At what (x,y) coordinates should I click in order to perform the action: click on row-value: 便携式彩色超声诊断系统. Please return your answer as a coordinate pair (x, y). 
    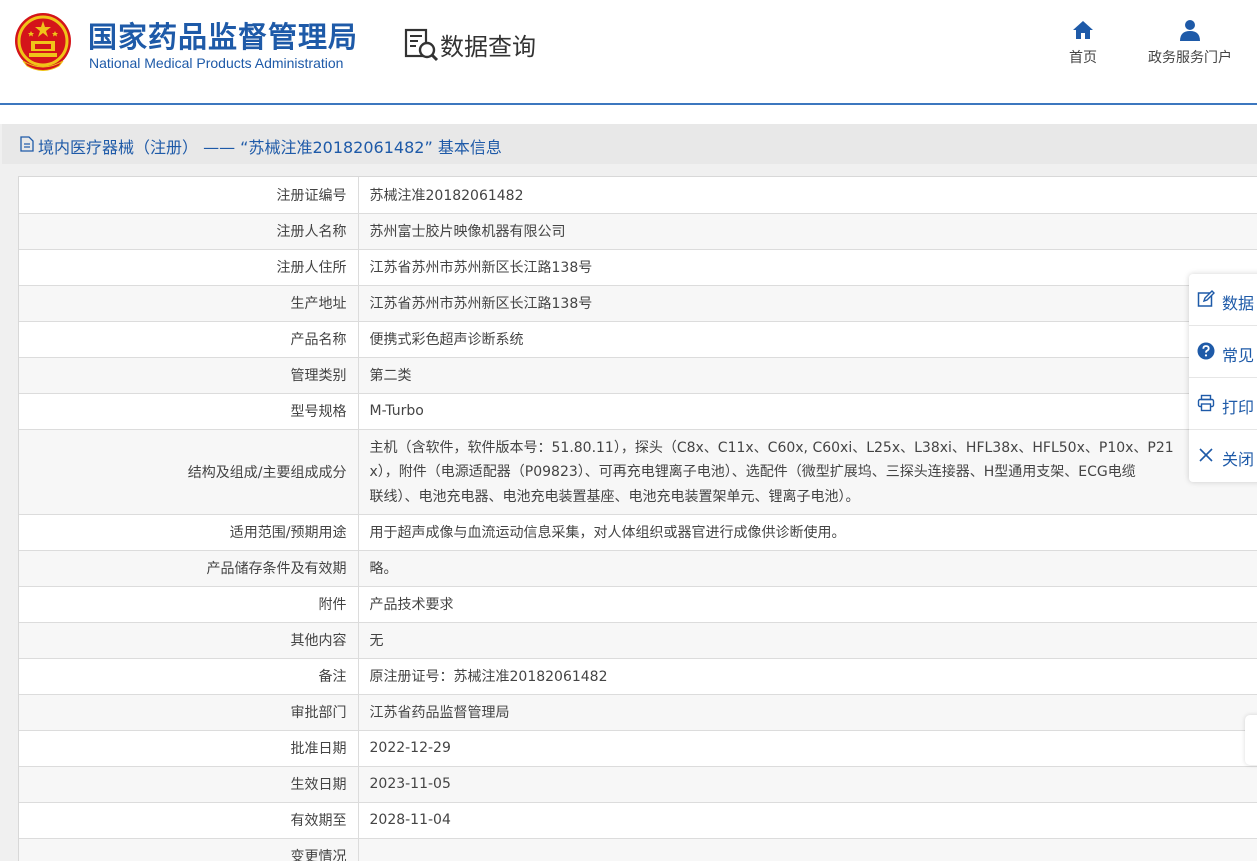
    Looking at the image, I should click on (807, 339).